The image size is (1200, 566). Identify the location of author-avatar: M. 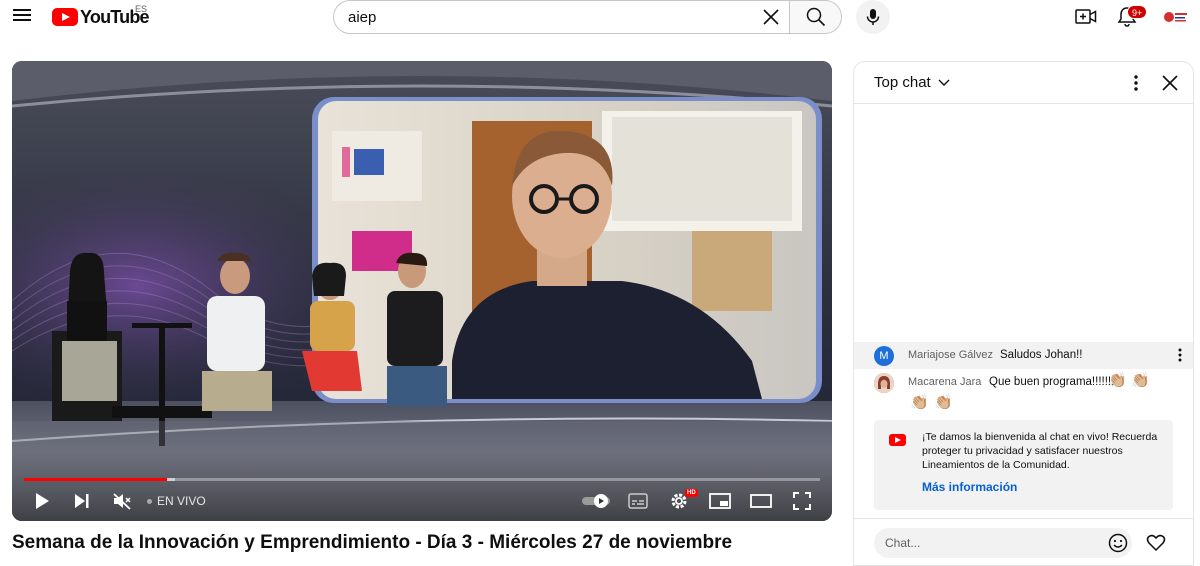
(884, 356).